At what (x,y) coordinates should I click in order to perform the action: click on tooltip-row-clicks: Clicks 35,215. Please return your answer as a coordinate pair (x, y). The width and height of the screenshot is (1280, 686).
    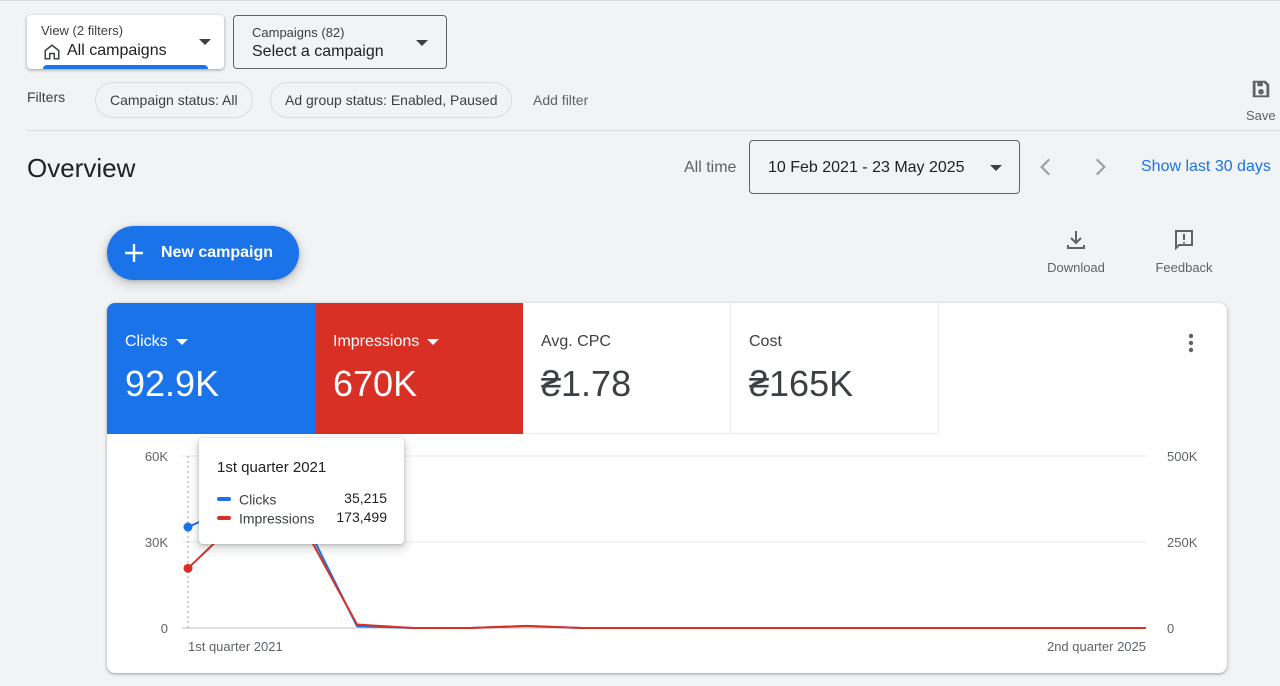
    Looking at the image, I should click on (302, 498).